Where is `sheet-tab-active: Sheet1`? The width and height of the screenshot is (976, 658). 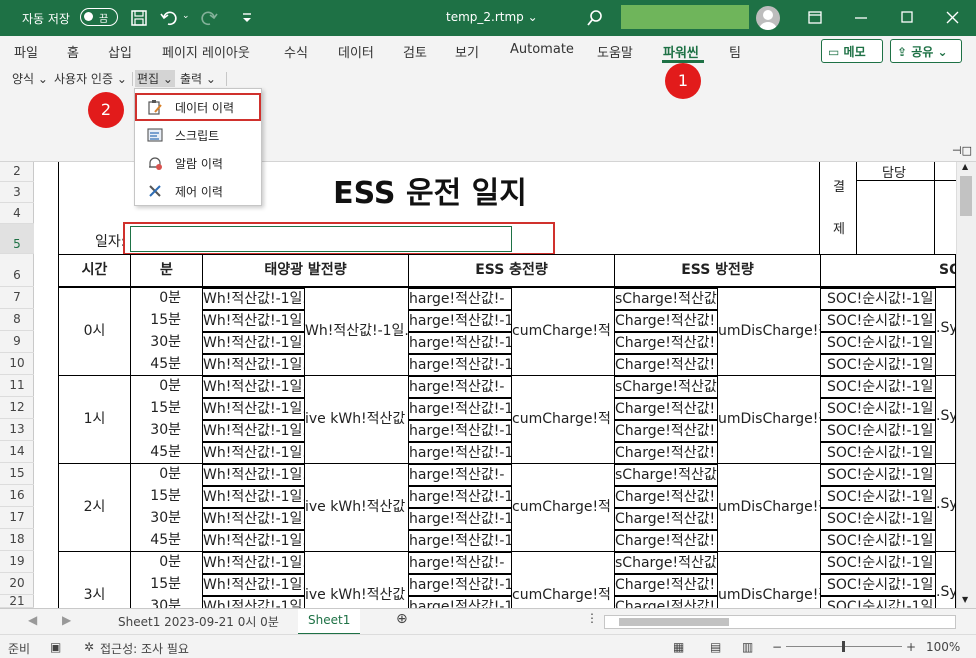 sheet-tab-active: Sheet1 is located at coordinates (329, 622).